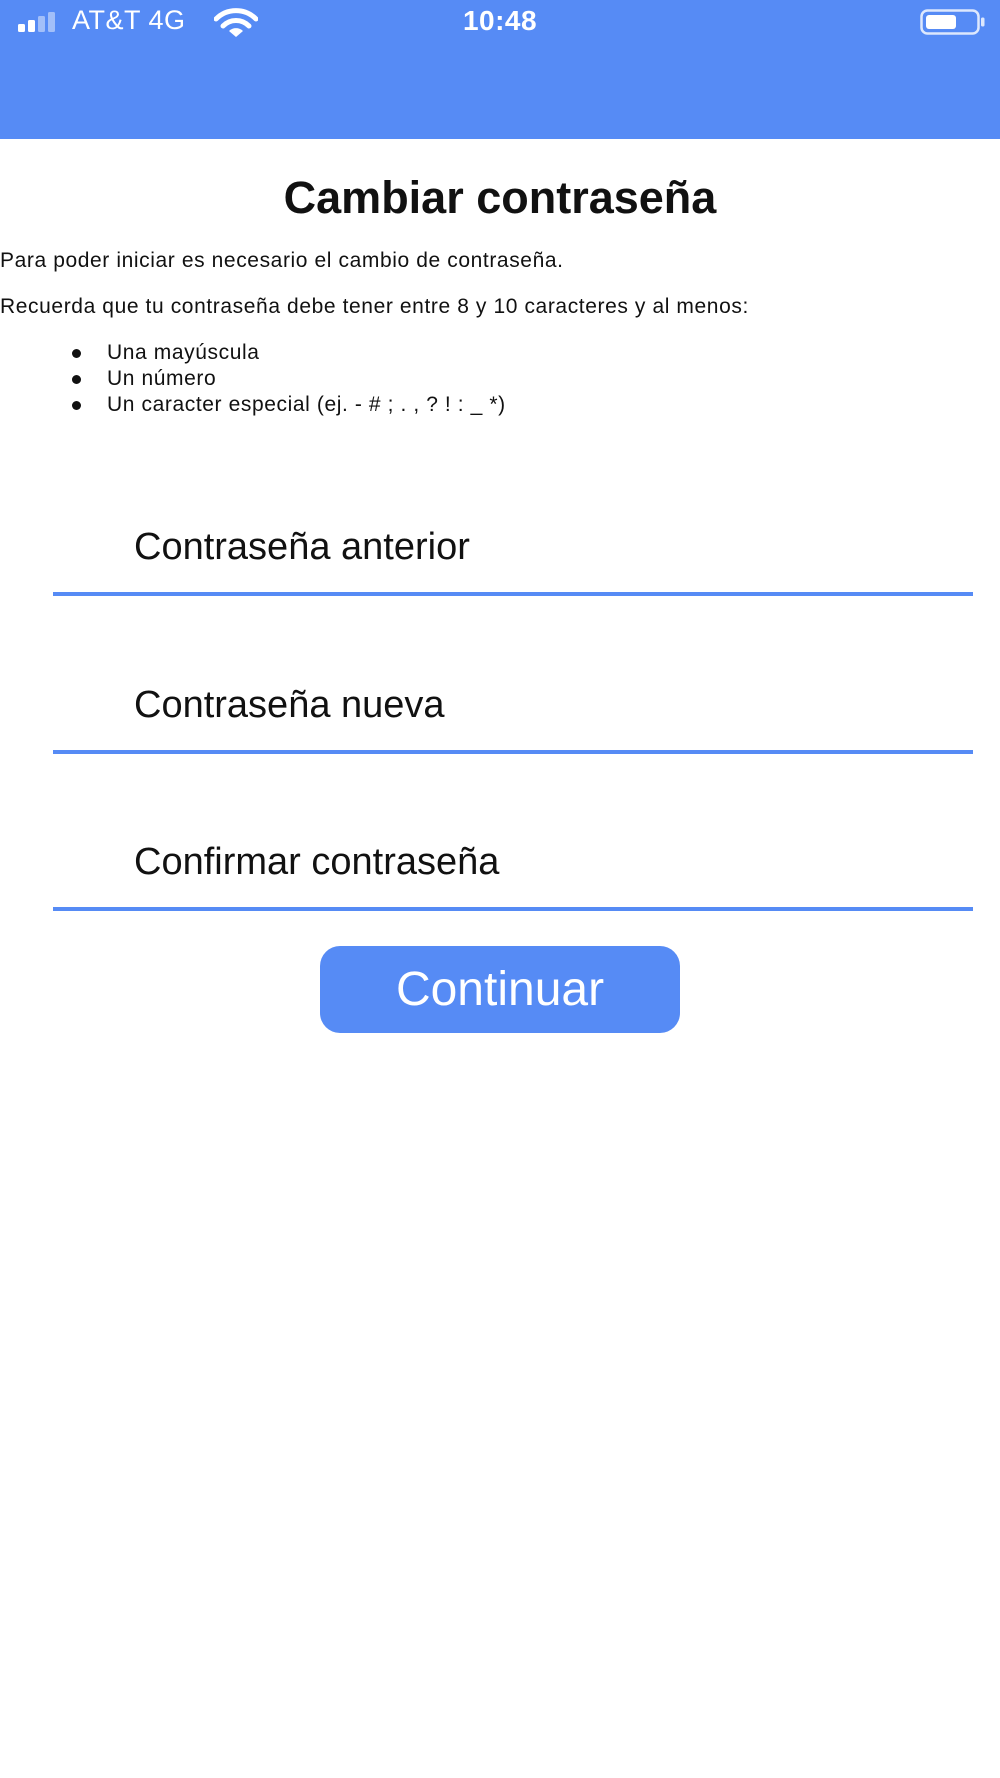 The width and height of the screenshot is (1000, 1778). Describe the element at coordinates (500, 989) in the screenshot. I see `continue-button: Continuar` at that location.